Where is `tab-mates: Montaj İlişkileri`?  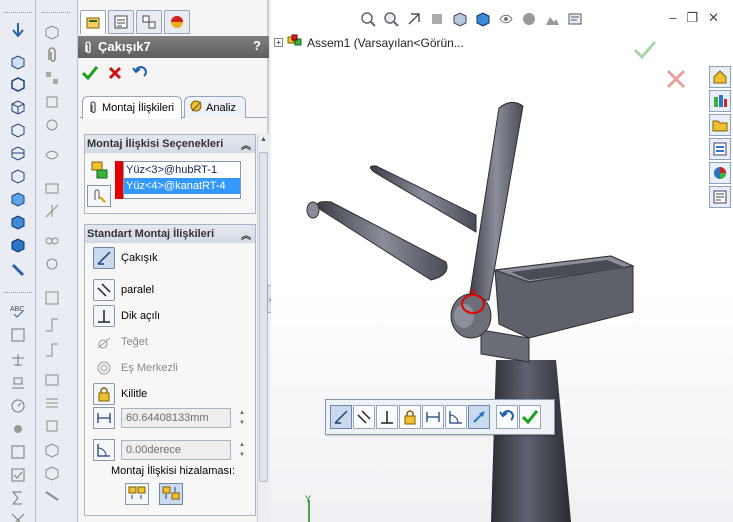 tab-mates: Montaj İlişkileri is located at coordinates (132, 107).